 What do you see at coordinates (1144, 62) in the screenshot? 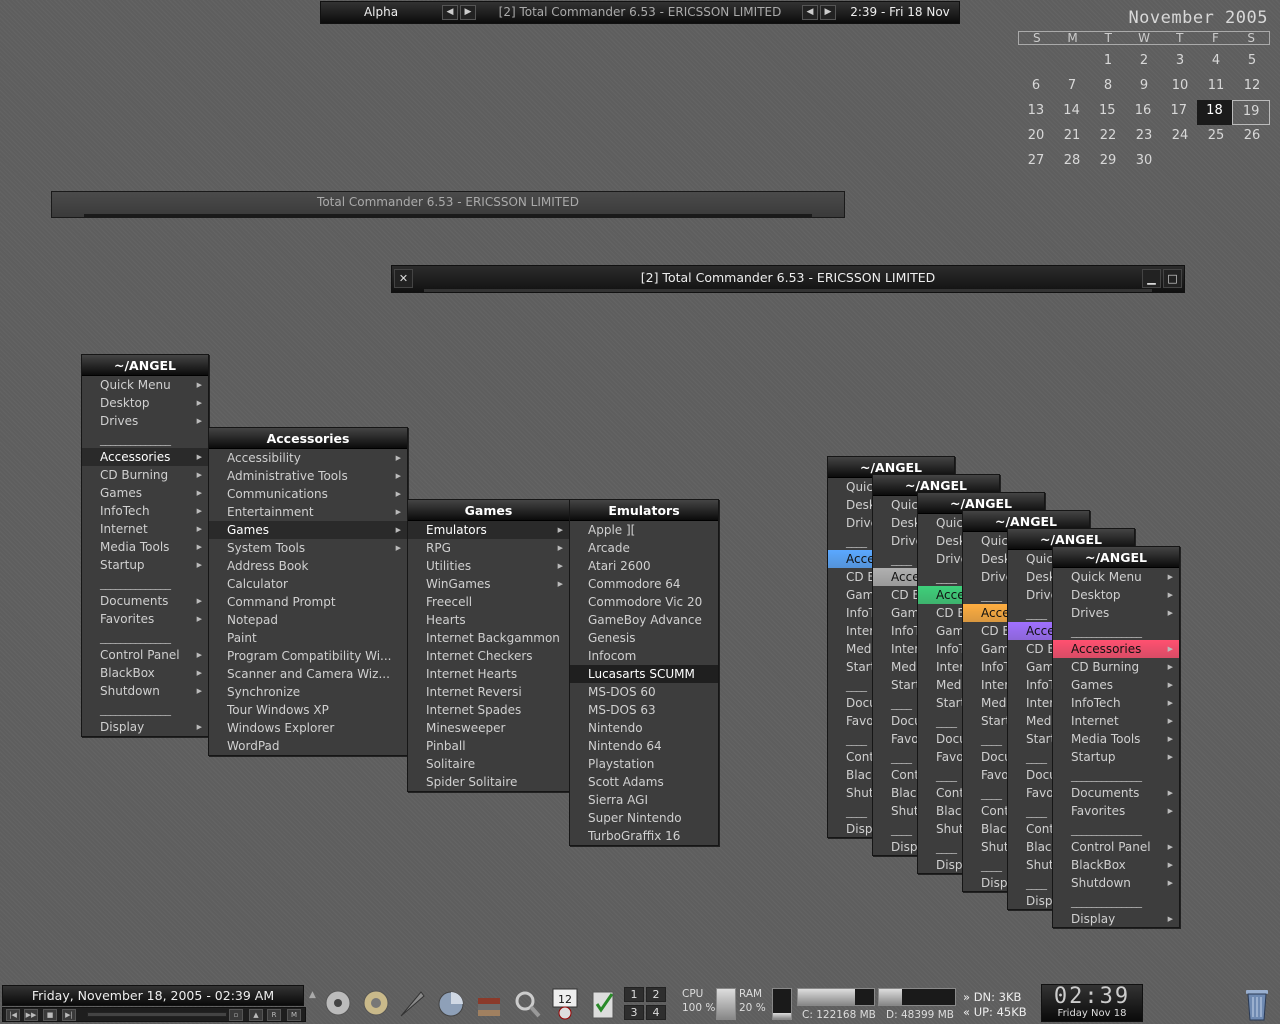
I see `calendar-day: 2` at bounding box center [1144, 62].